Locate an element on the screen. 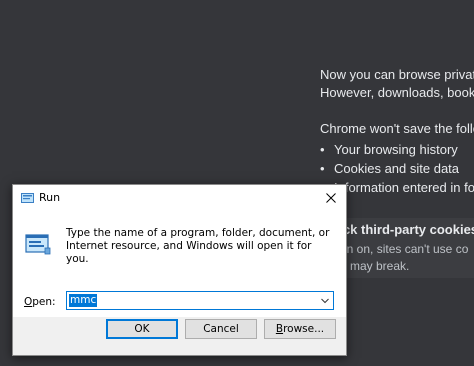 The height and width of the screenshot is (366, 474). close-icon is located at coordinates (331, 198).